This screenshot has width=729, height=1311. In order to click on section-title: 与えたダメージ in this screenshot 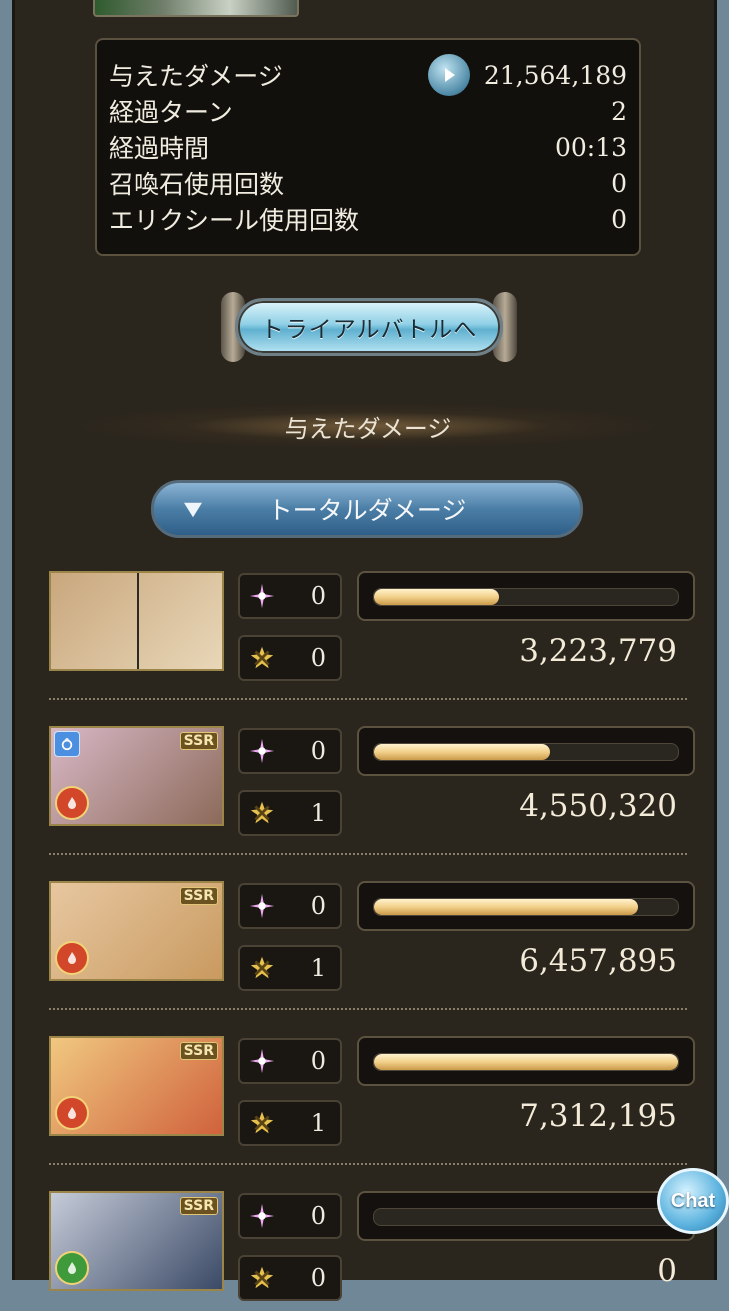, I will do `click(368, 426)`.